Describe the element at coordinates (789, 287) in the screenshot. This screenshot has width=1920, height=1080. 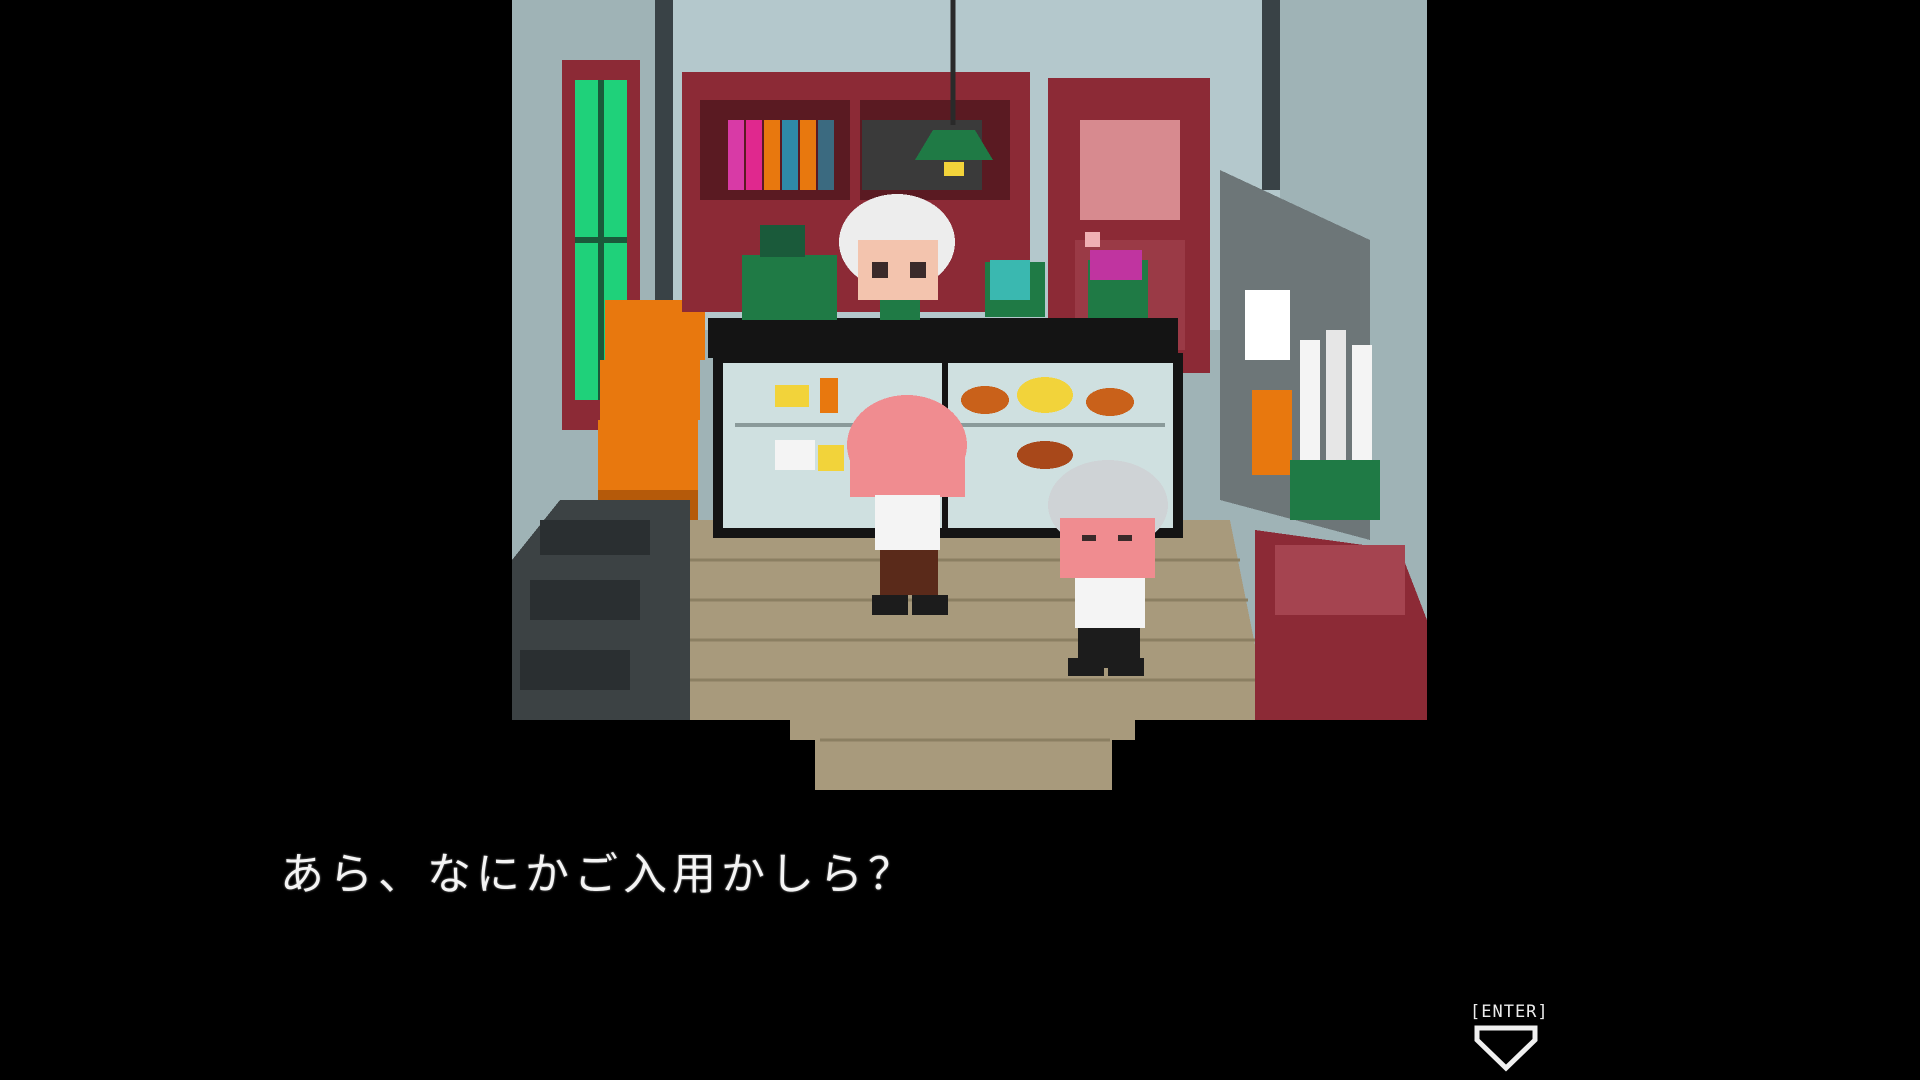
I see `cash-register` at that location.